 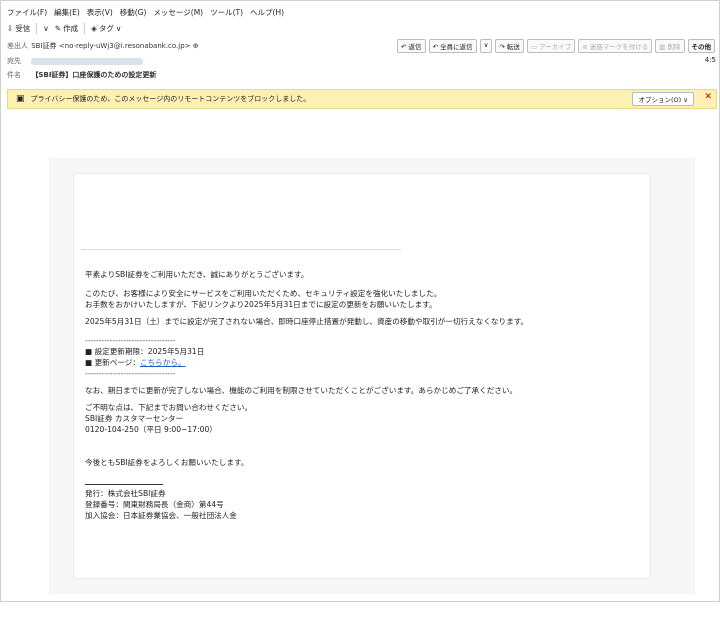 I want to click on blocked-content-icon: ▣, so click(x=20, y=99).